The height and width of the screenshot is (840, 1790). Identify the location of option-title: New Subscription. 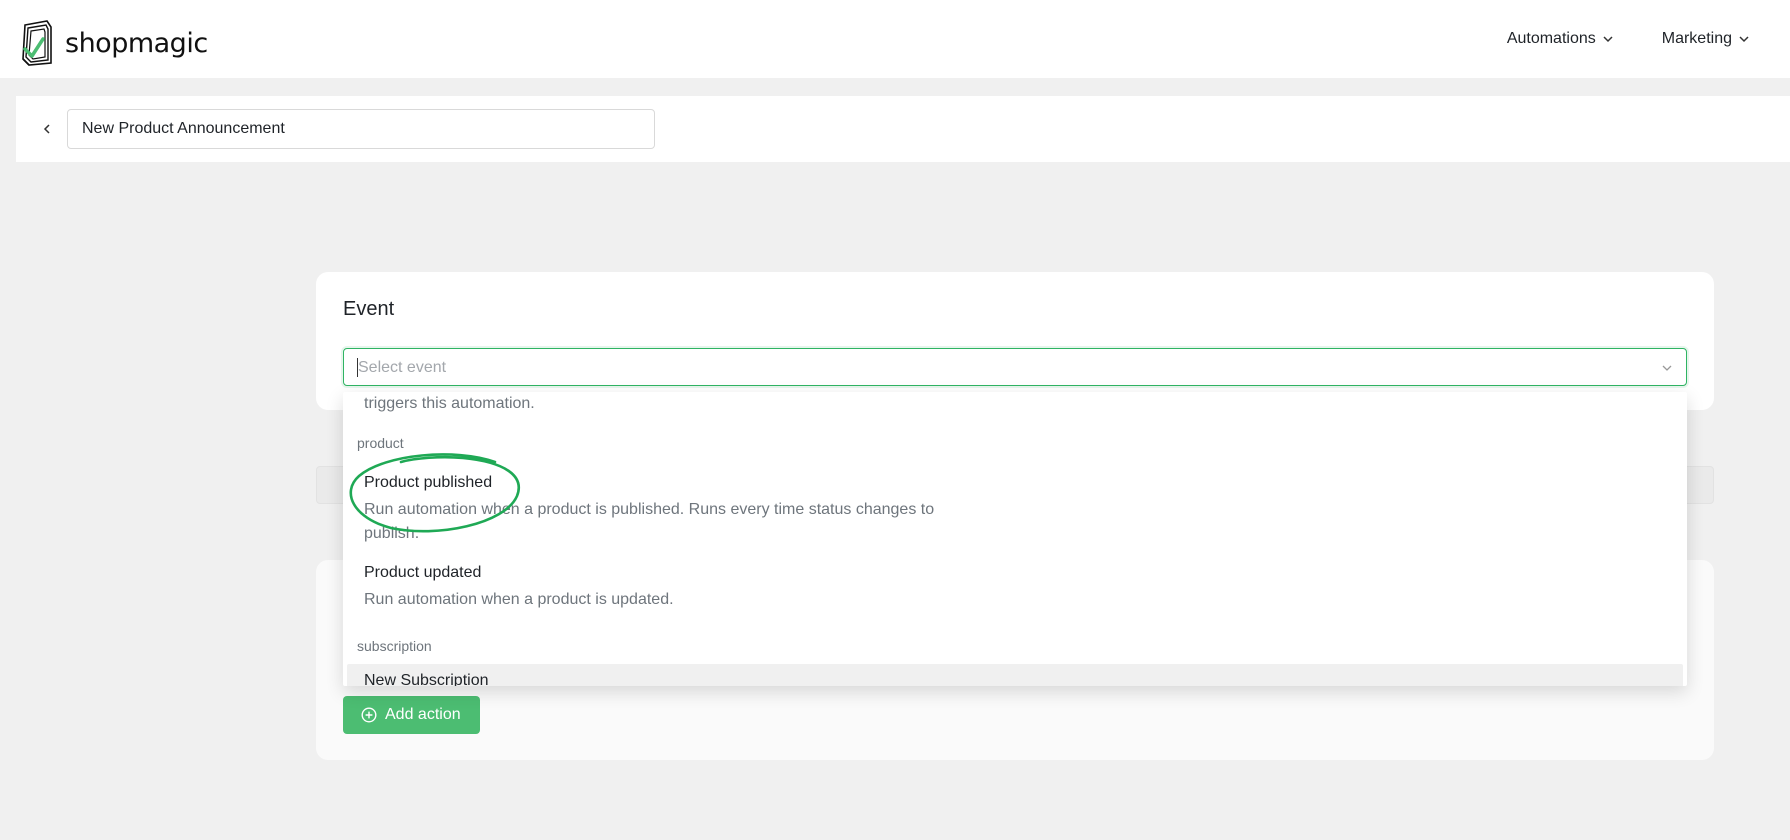
(426, 679).